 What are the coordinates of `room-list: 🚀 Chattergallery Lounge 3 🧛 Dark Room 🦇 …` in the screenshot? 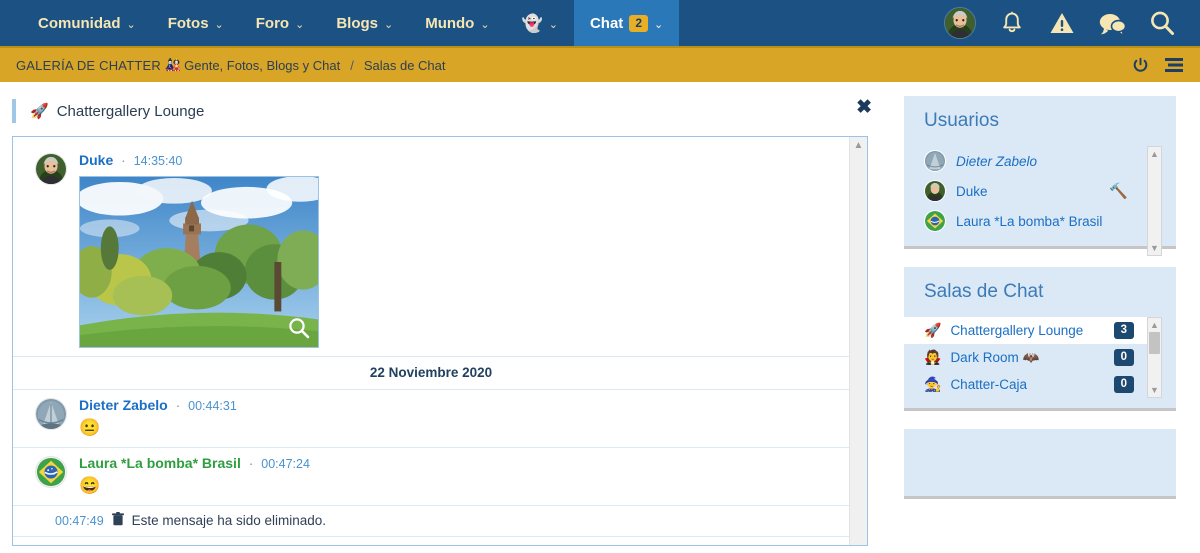 It's located at (1040, 357).